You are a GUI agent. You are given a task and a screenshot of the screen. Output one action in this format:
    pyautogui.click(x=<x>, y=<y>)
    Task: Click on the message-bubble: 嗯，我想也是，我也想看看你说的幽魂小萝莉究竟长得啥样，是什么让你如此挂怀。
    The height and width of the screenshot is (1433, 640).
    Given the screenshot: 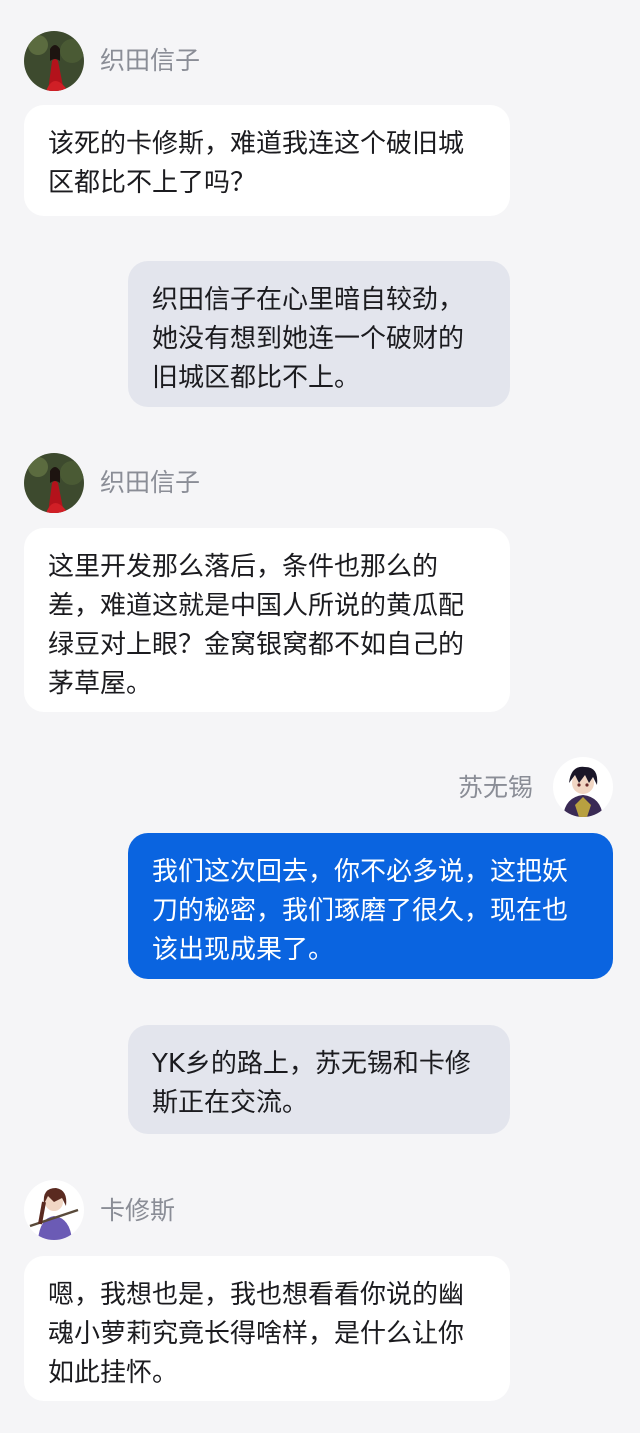 What is the action you would take?
    pyautogui.click(x=267, y=1328)
    